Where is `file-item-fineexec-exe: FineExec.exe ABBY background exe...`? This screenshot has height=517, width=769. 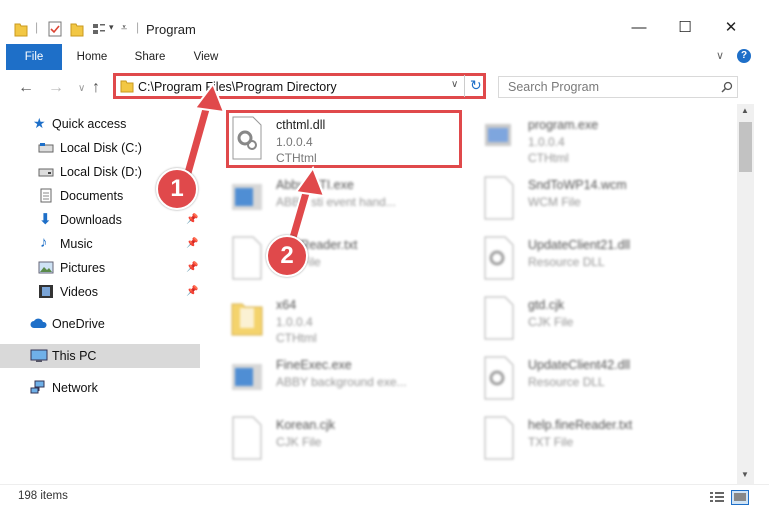
file-item-fineexec-exe: FineExec.exe ABBY background exe... is located at coordinates (345, 381).